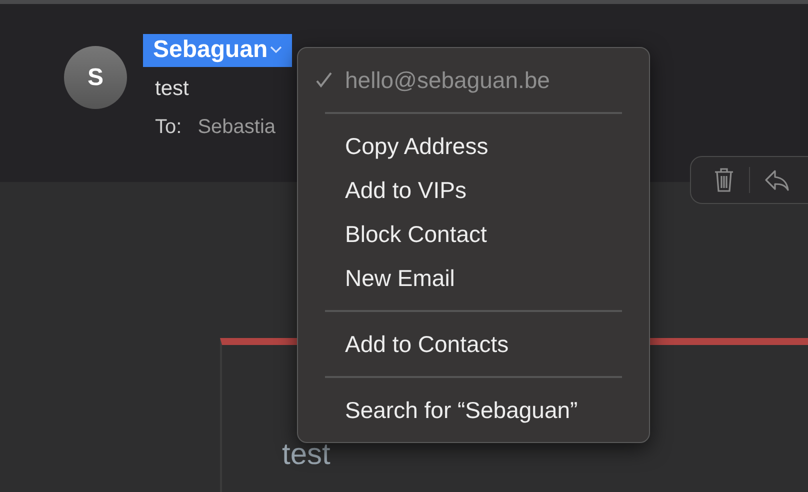 This screenshot has height=492, width=808. Describe the element at coordinates (473, 234) in the screenshot. I see `menu-item: Block Contact` at that location.